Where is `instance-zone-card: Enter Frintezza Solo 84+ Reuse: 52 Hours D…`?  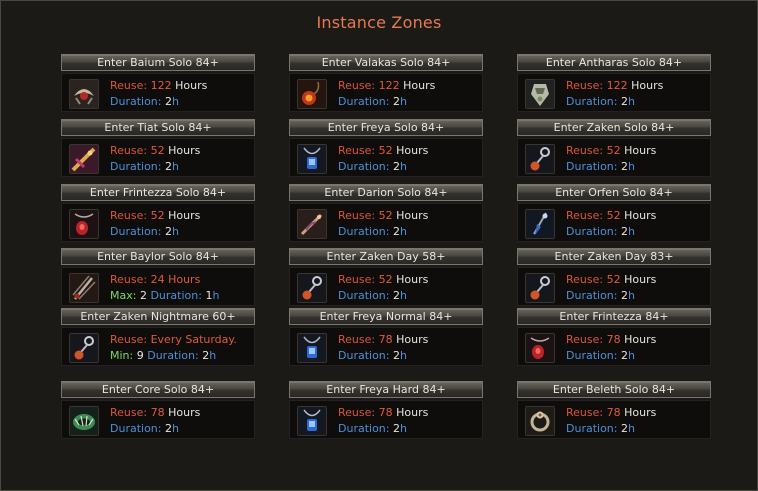 instance-zone-card: Enter Frintezza Solo 84+ Reuse: 52 Hours D… is located at coordinates (158, 214).